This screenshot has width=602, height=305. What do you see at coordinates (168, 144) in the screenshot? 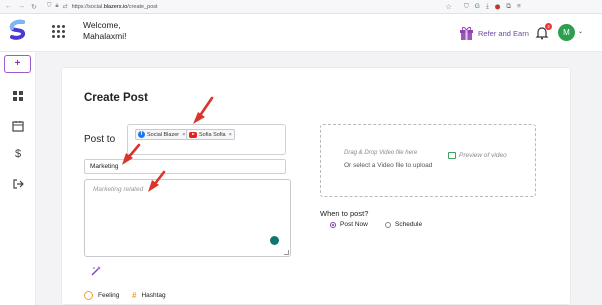
I see `annotation-arrows` at bounding box center [168, 144].